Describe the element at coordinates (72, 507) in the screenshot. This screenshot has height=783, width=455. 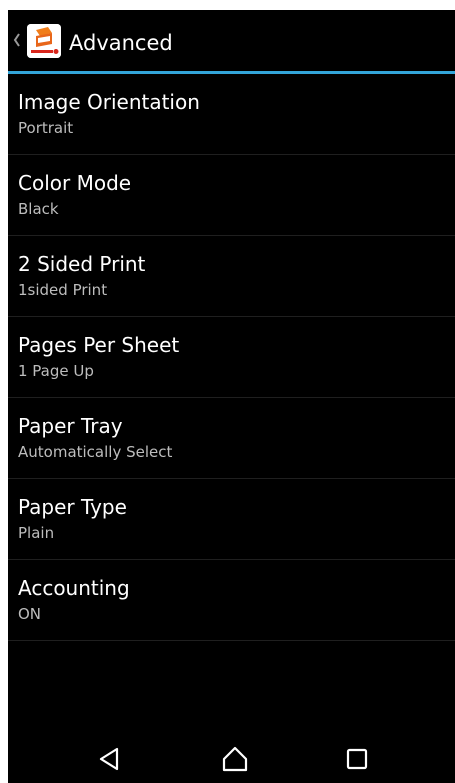
I see `setting-title: Paper Type` at that location.